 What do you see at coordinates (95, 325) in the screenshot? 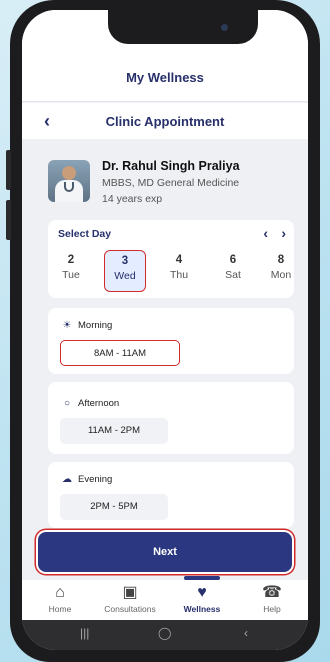
I see `morning-label: Morning` at bounding box center [95, 325].